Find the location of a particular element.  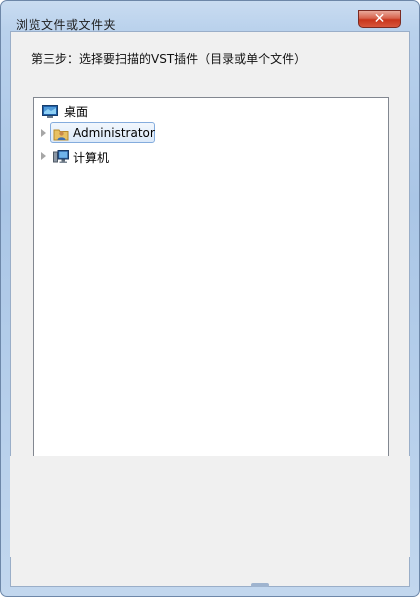

resize-grip is located at coordinates (260, 585).